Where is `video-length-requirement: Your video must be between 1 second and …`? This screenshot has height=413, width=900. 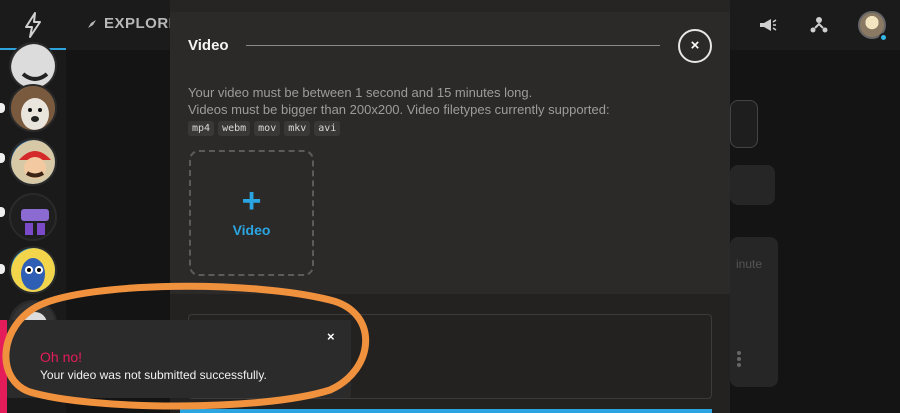
video-length-requirement: Your video must be between 1 second and … is located at coordinates (360, 92).